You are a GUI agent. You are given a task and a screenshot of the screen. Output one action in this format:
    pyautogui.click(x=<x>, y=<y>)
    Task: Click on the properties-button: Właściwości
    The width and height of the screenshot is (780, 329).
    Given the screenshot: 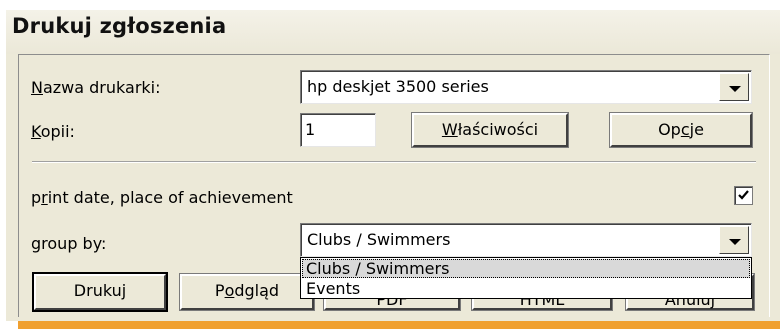 What is the action you would take?
    pyautogui.click(x=490, y=130)
    